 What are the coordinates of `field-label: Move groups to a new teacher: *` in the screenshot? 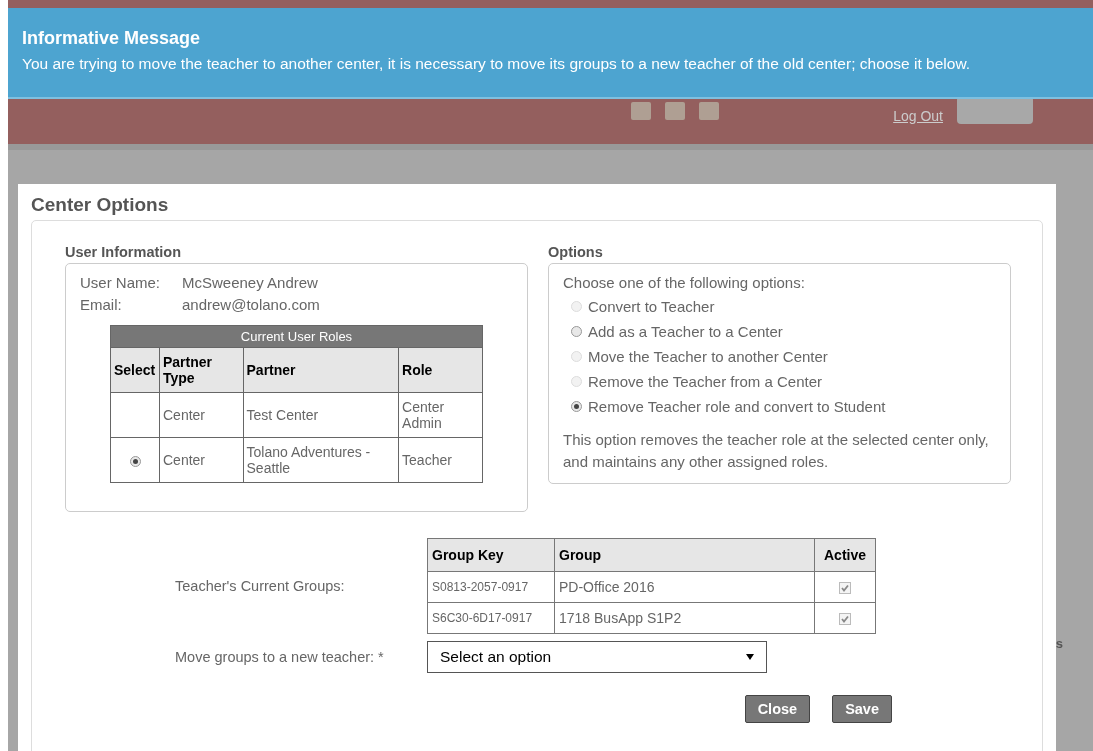 It's located at (280, 657).